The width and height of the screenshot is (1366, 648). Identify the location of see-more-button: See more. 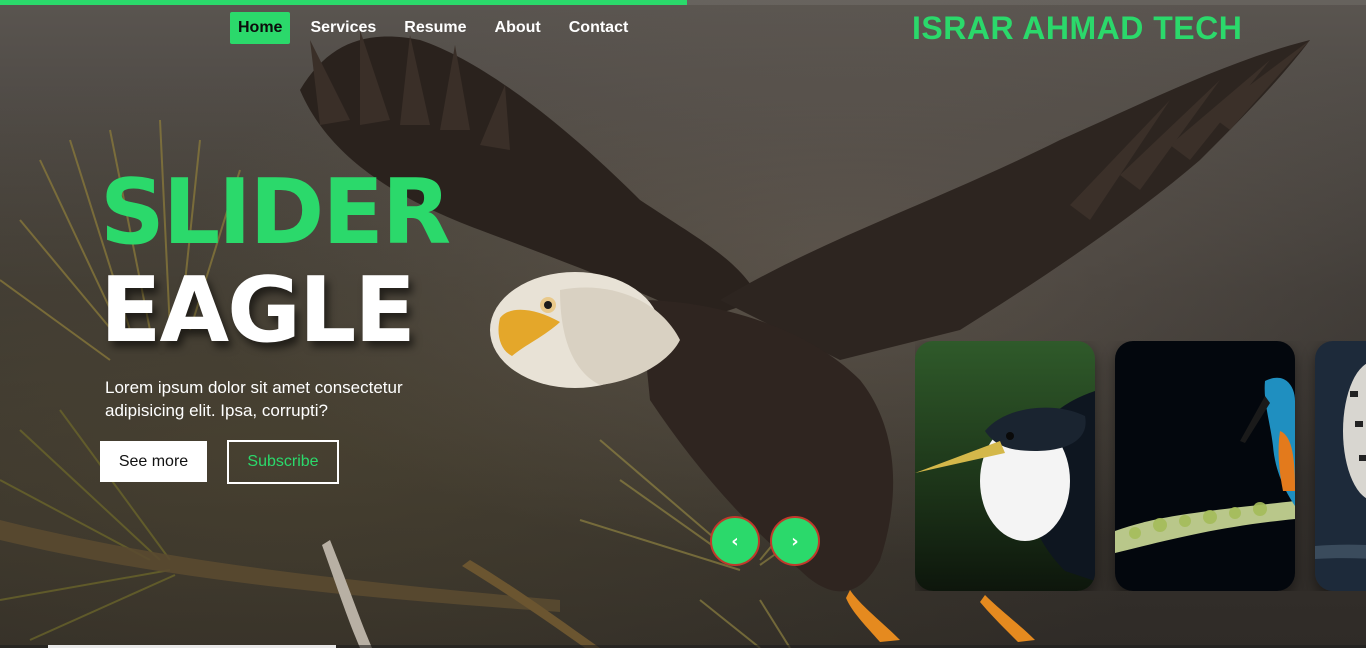
(153, 461).